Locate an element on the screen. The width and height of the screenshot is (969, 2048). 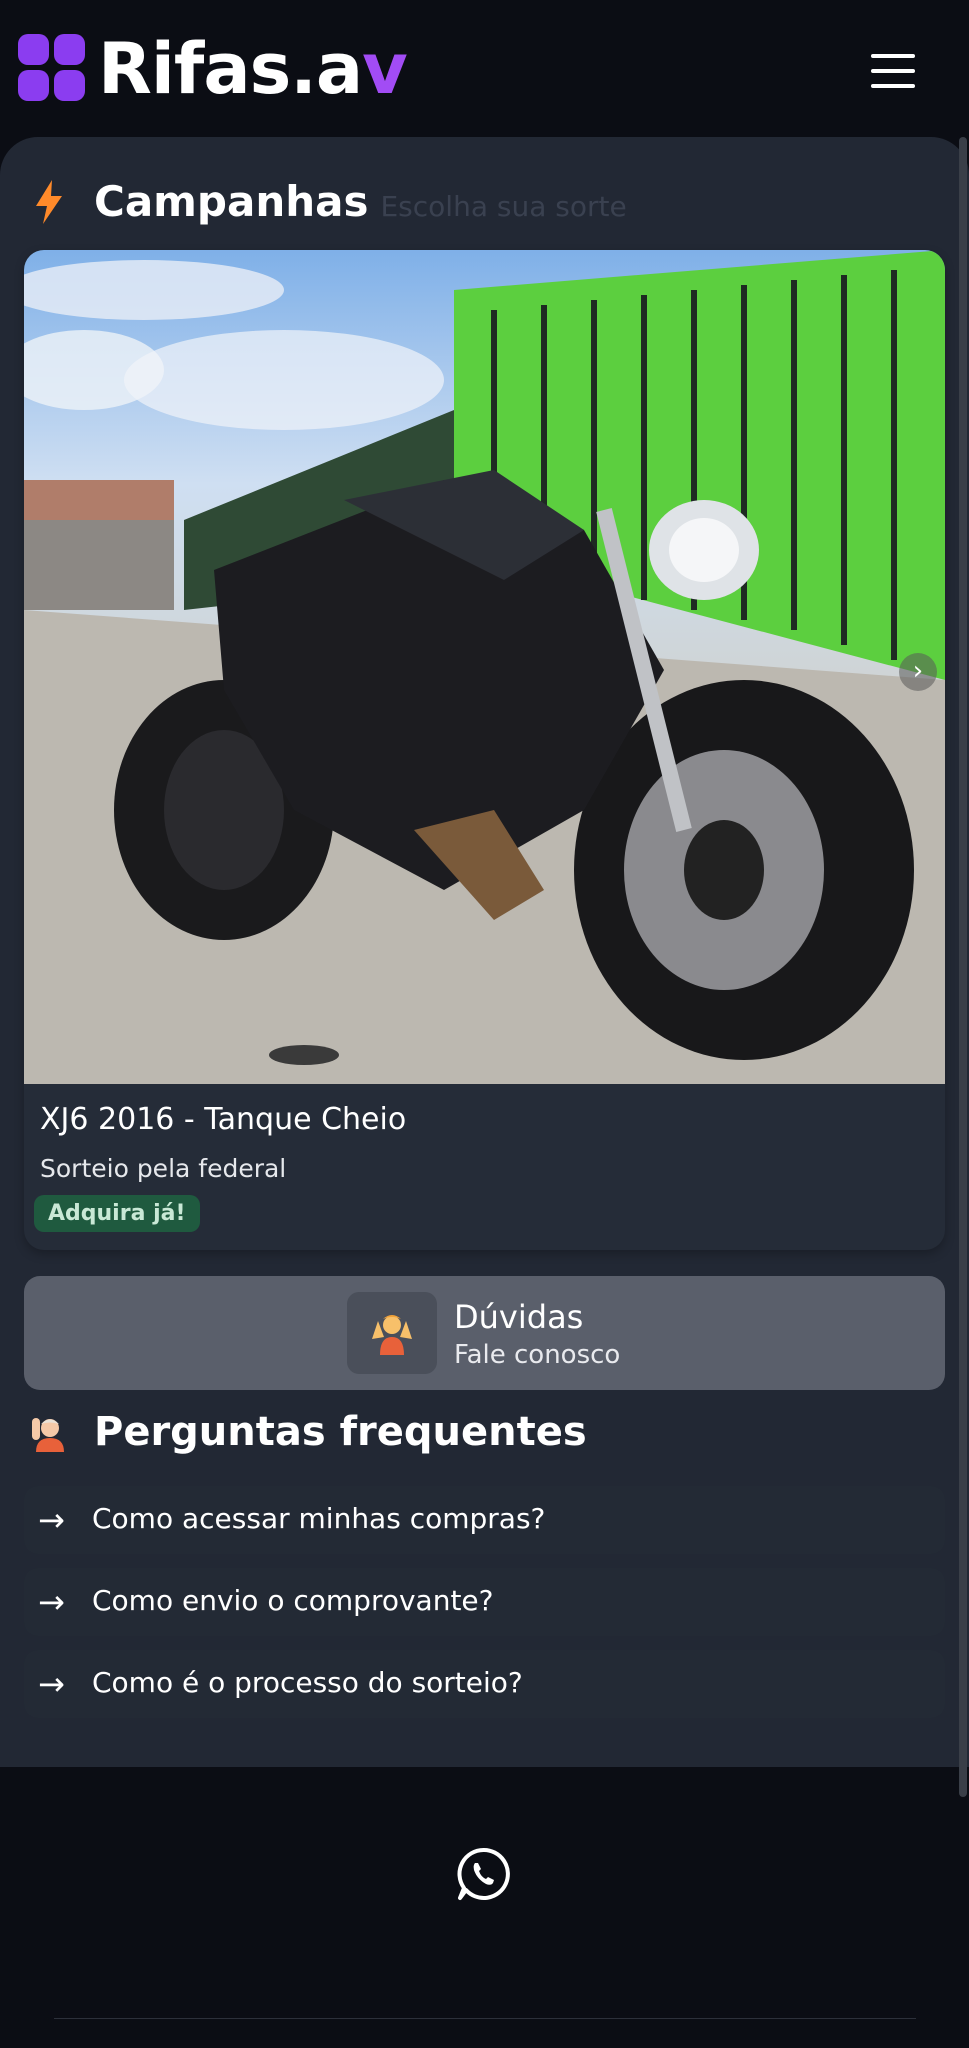
faq-item: → Como acessar minhas compras? is located at coordinates (484, 1520).